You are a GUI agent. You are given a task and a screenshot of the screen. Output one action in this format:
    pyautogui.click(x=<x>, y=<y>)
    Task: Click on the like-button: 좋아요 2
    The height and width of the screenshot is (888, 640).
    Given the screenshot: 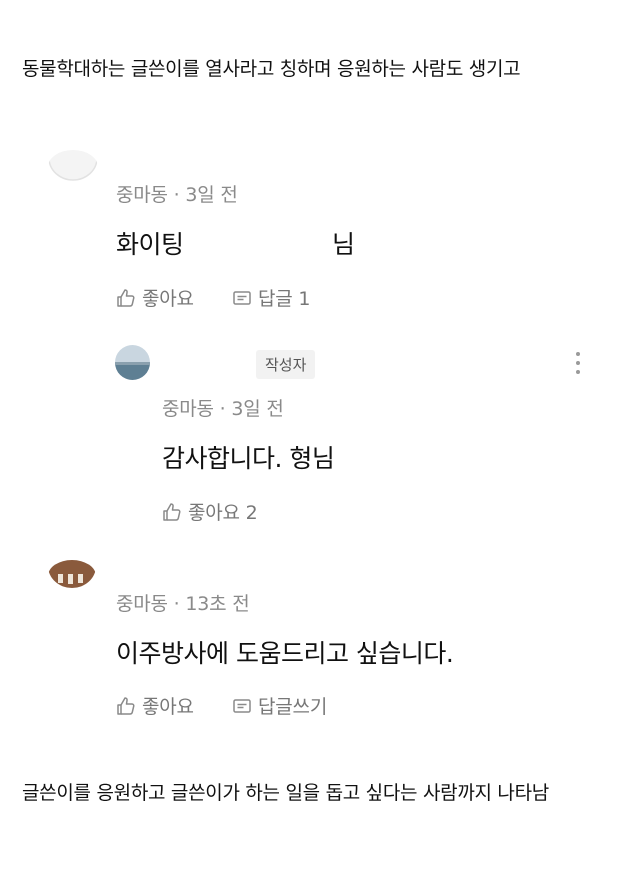 What is the action you would take?
    pyautogui.click(x=210, y=511)
    